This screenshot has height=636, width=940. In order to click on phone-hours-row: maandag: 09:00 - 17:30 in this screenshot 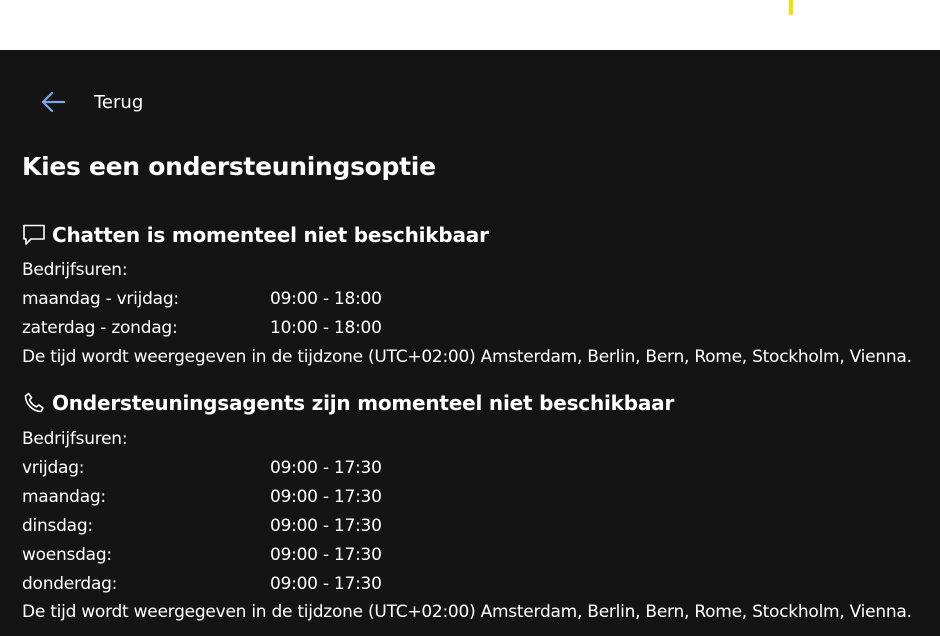, I will do `click(272, 497)`.